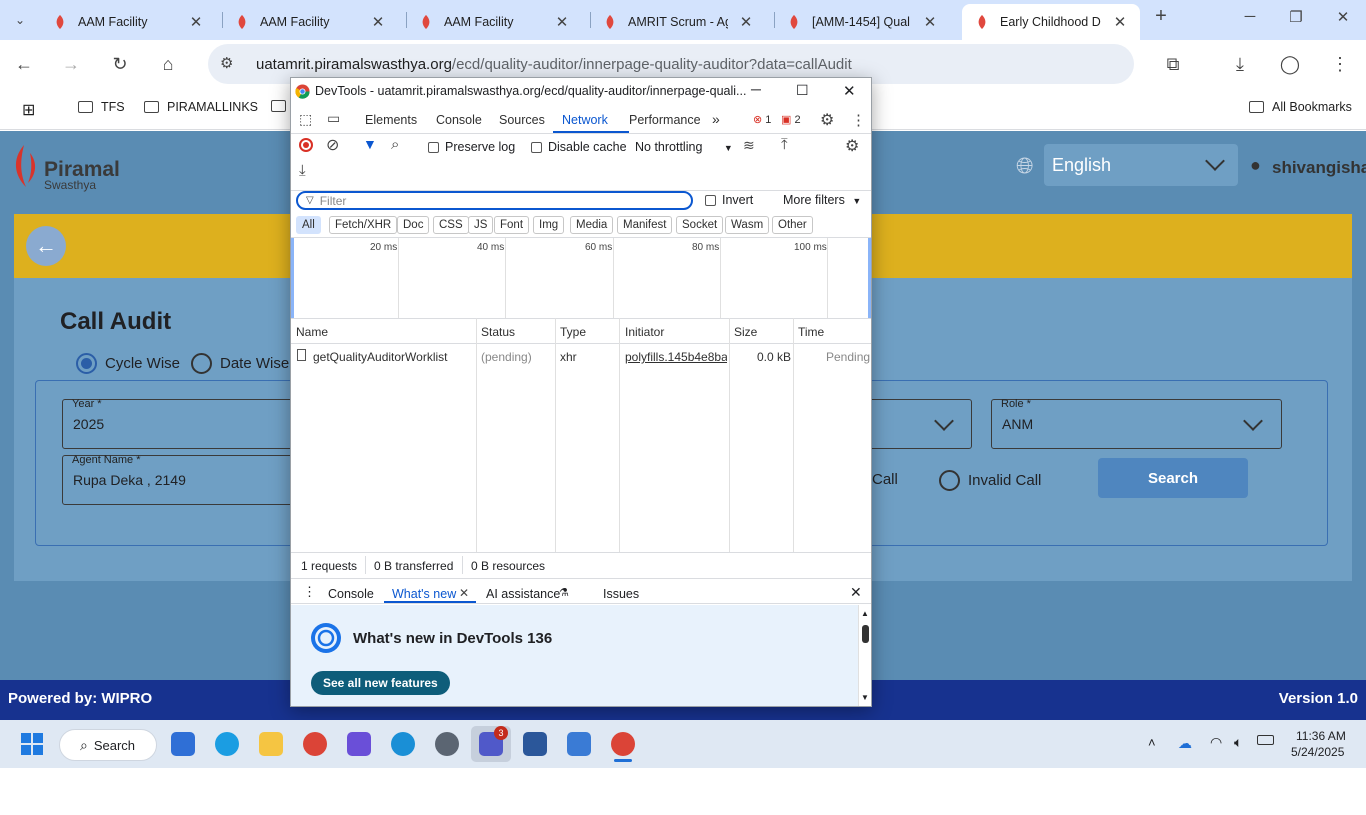  What do you see at coordinates (459, 120) in the screenshot?
I see `tab-console: Console` at bounding box center [459, 120].